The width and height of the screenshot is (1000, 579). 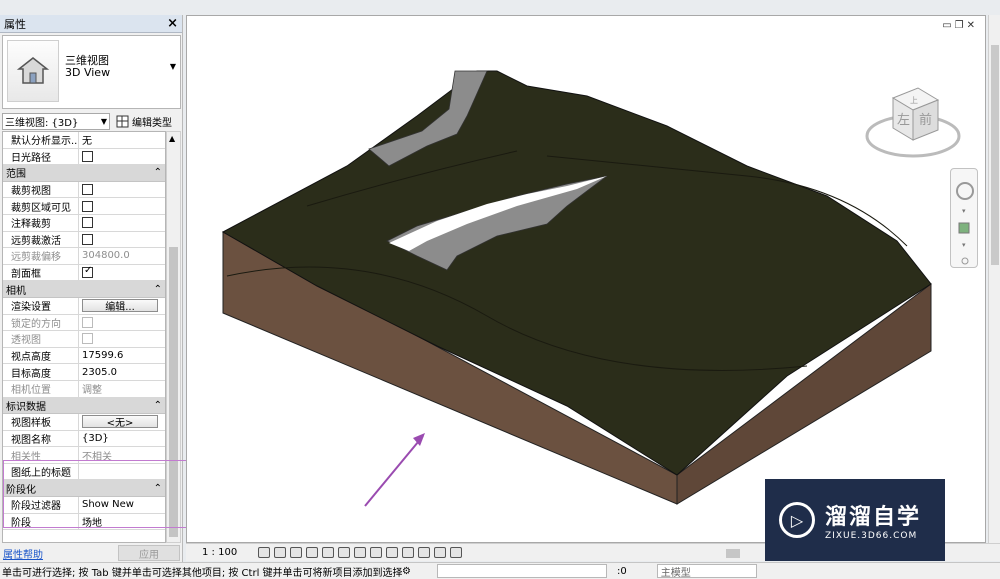 I want to click on view-scale: 1 : 100, so click(x=221, y=552).